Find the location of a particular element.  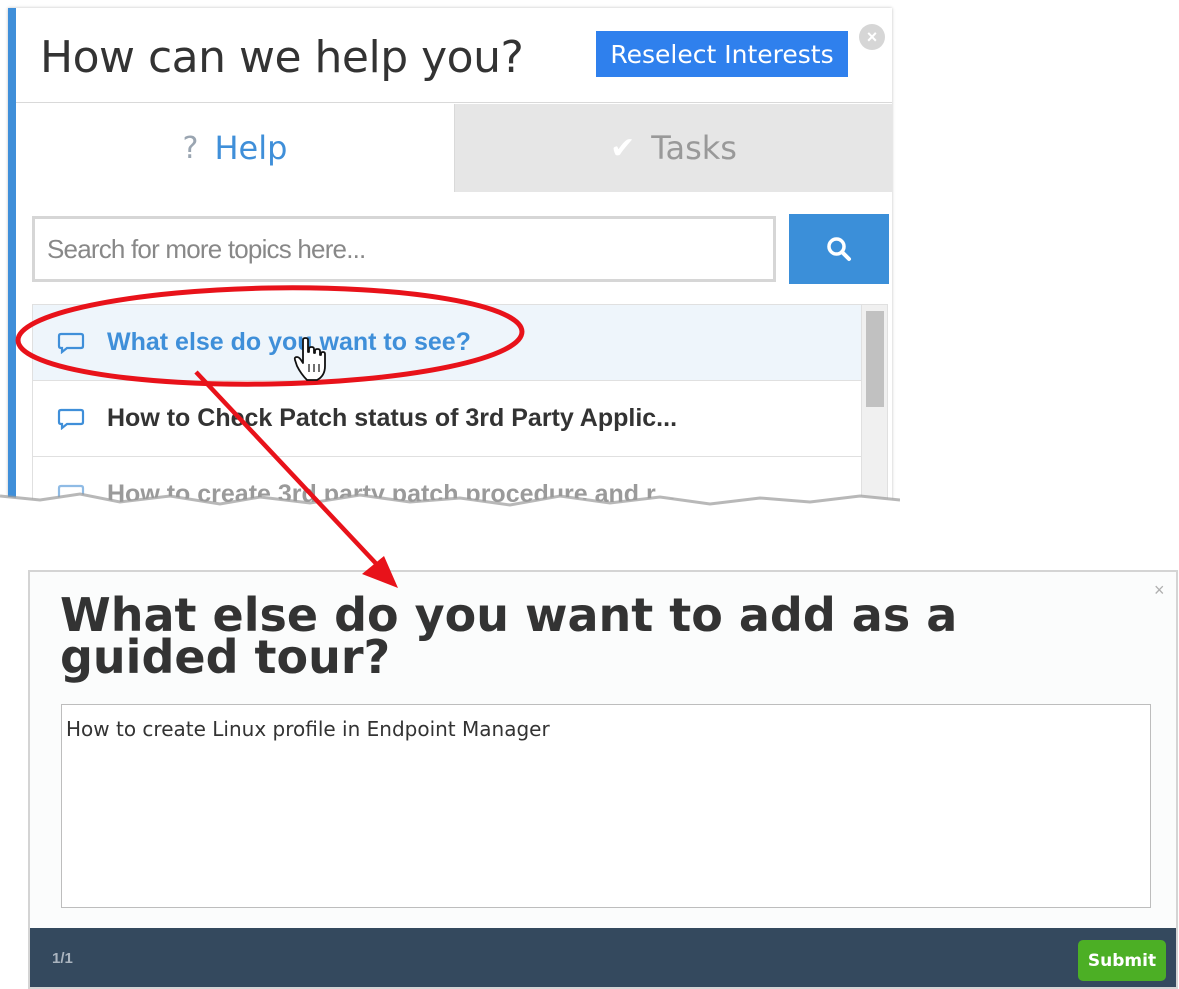

search-input is located at coordinates (404, 249).